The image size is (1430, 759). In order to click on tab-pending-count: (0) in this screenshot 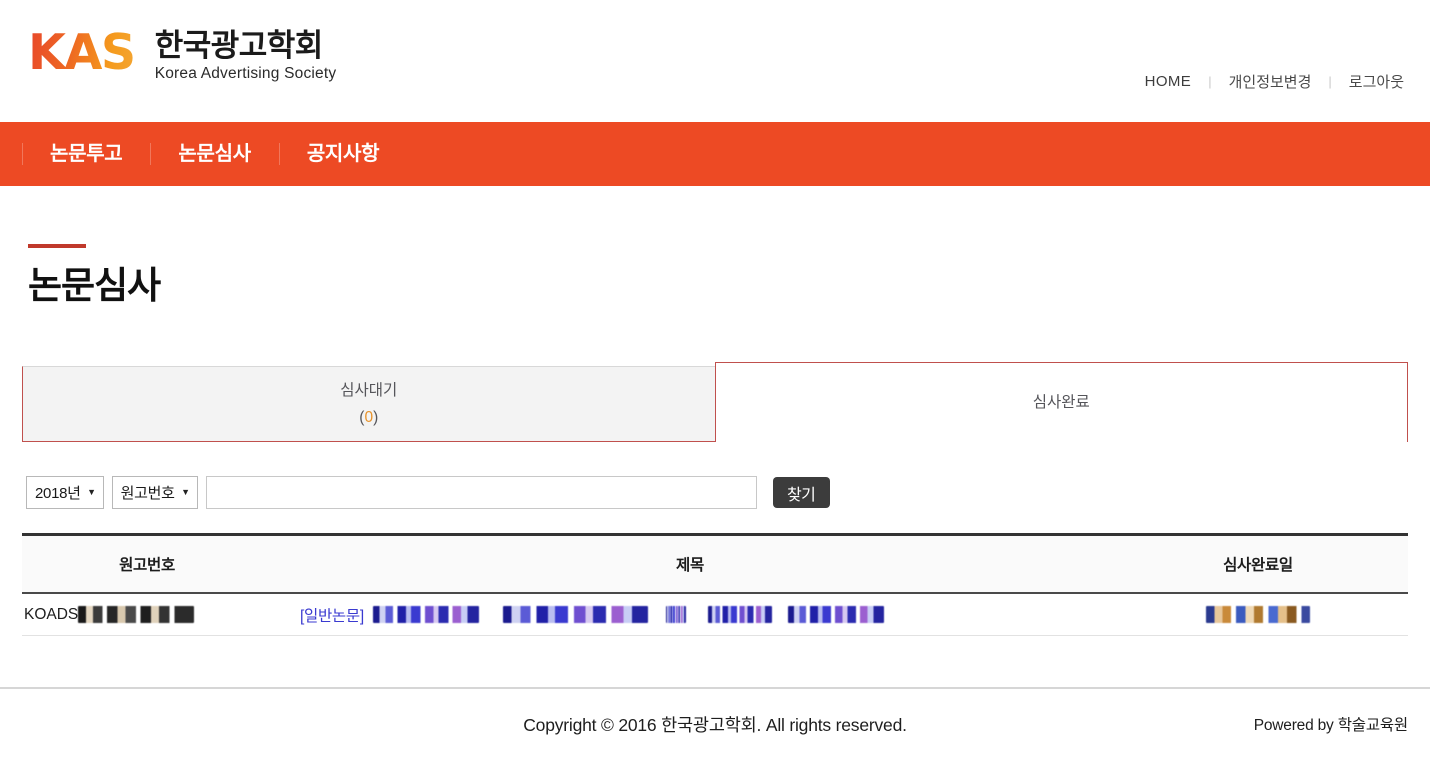, I will do `click(368, 417)`.